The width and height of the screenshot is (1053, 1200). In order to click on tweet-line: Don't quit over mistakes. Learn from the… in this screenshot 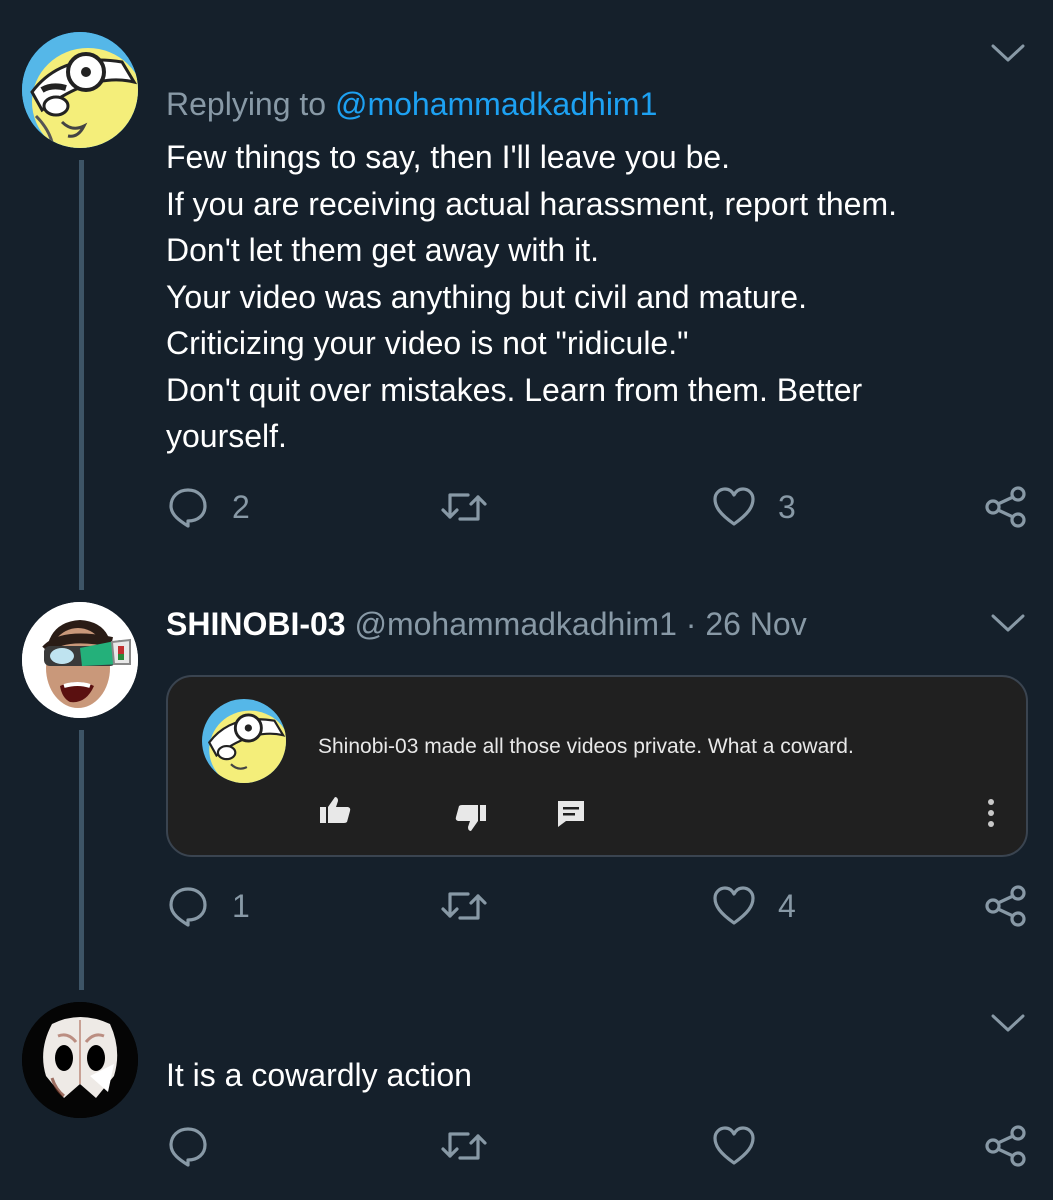, I will do `click(514, 389)`.